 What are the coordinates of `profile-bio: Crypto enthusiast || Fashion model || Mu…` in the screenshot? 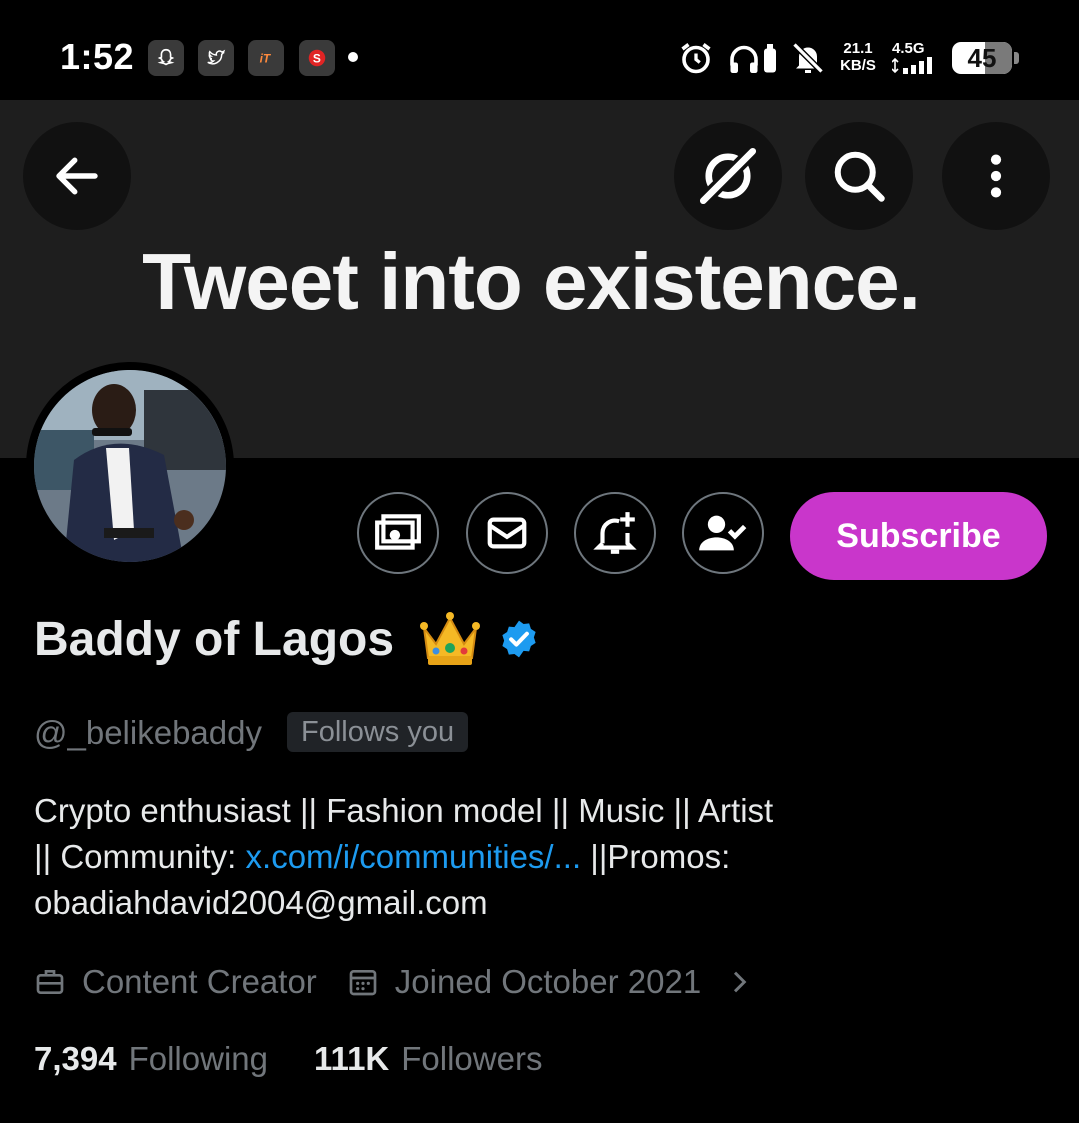 It's located at (534, 857).